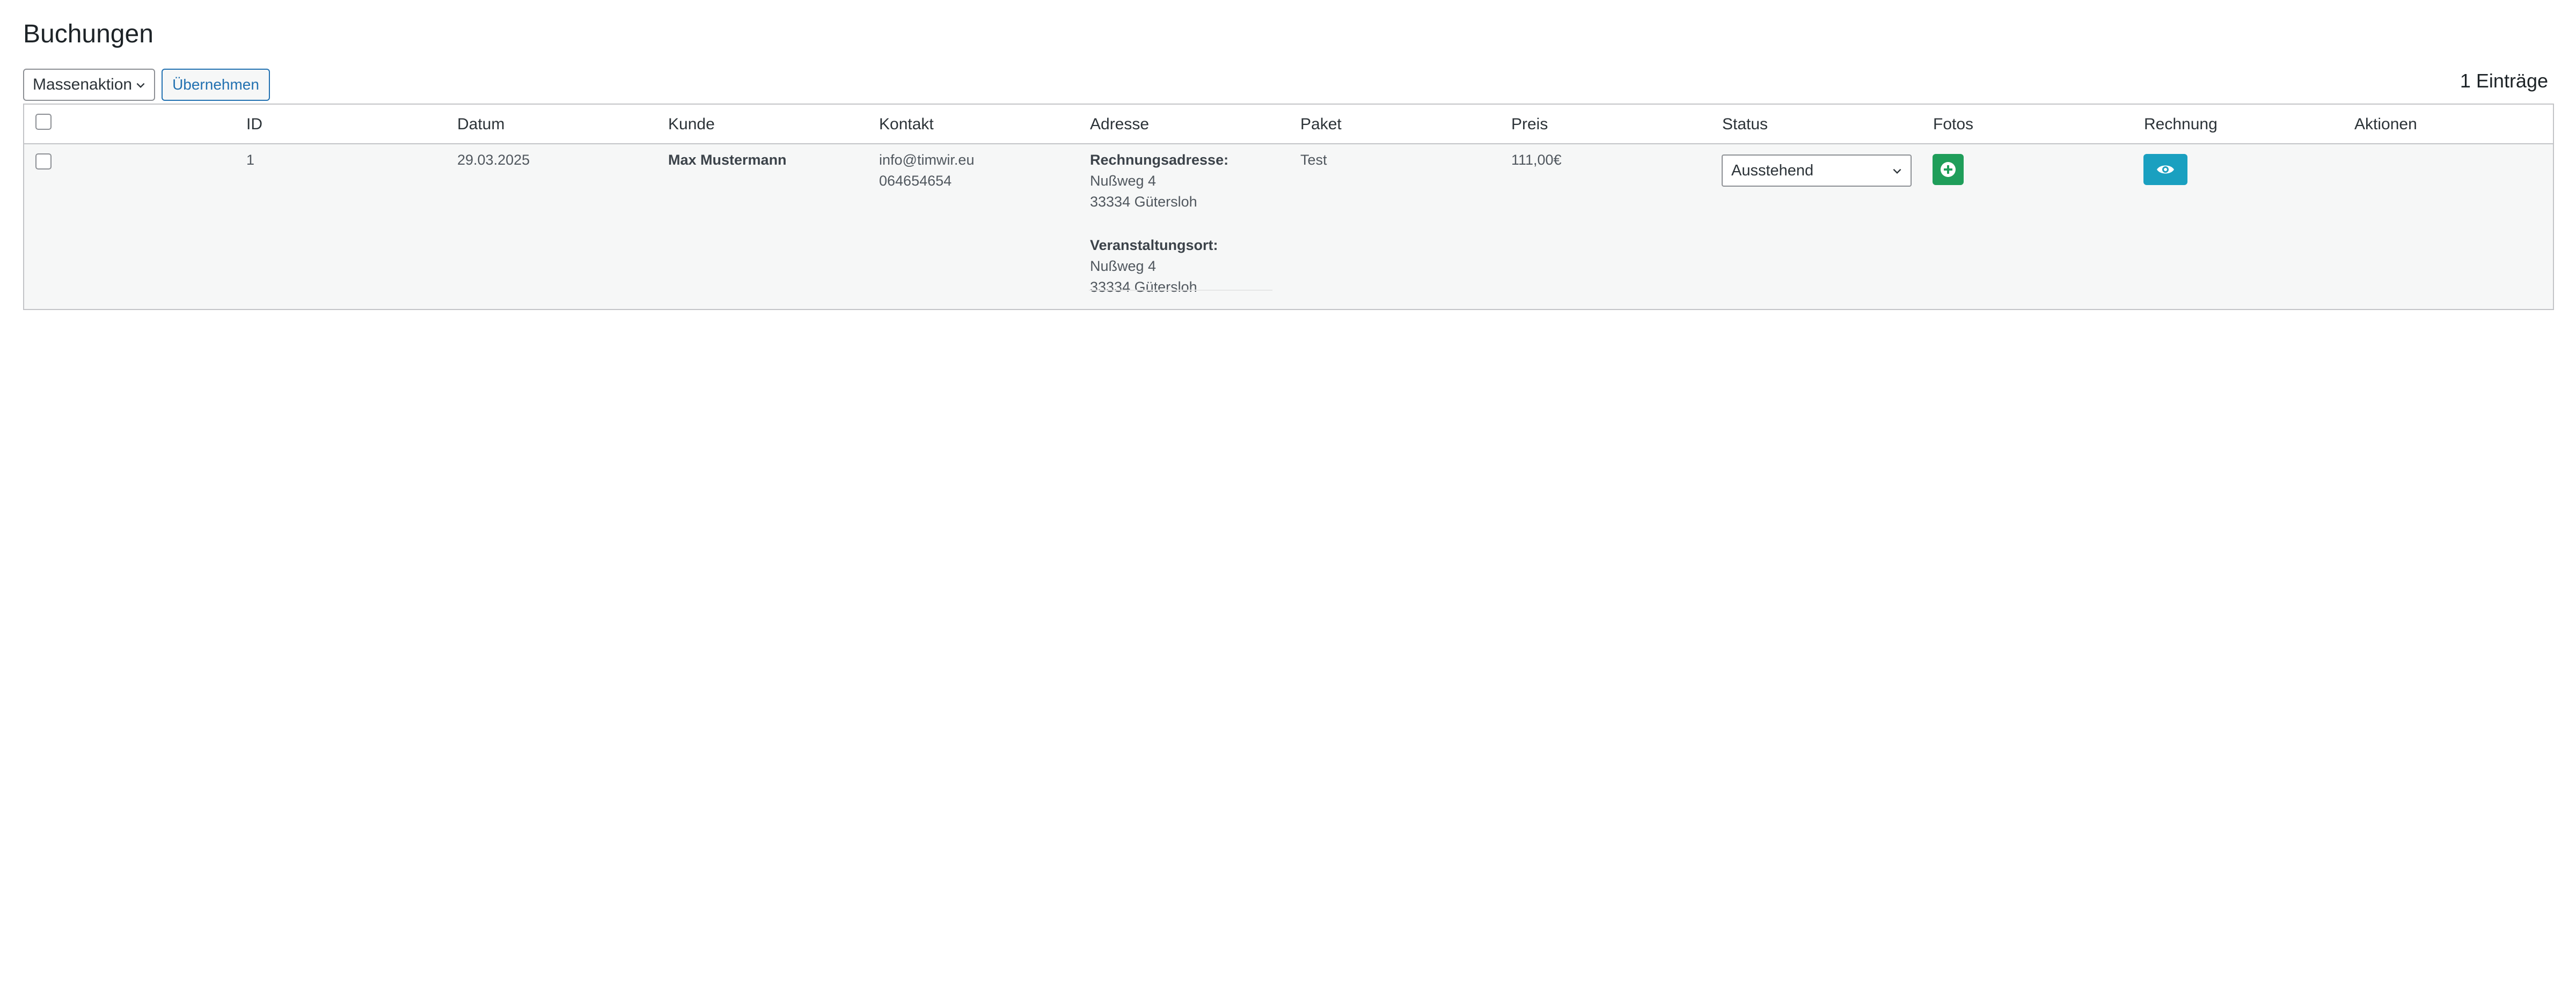  I want to click on column-header-address: Adresse, so click(1120, 124).